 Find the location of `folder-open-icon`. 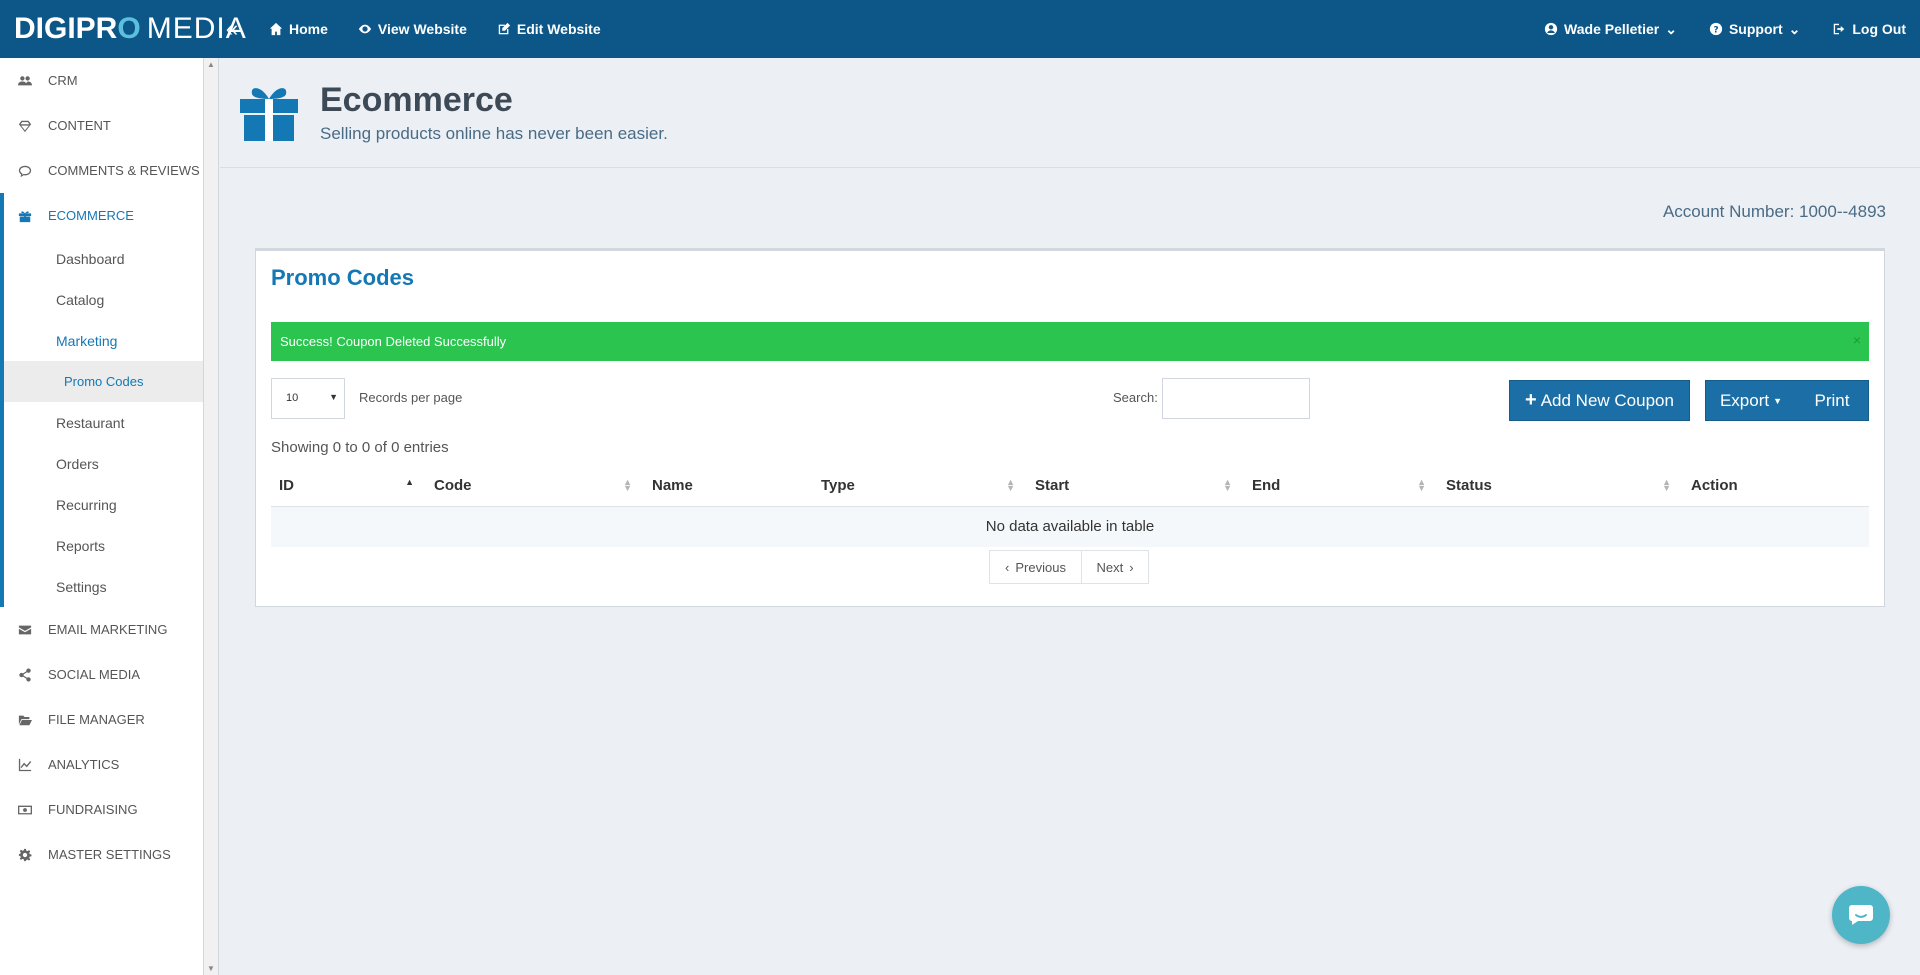

folder-open-icon is located at coordinates (25, 720).